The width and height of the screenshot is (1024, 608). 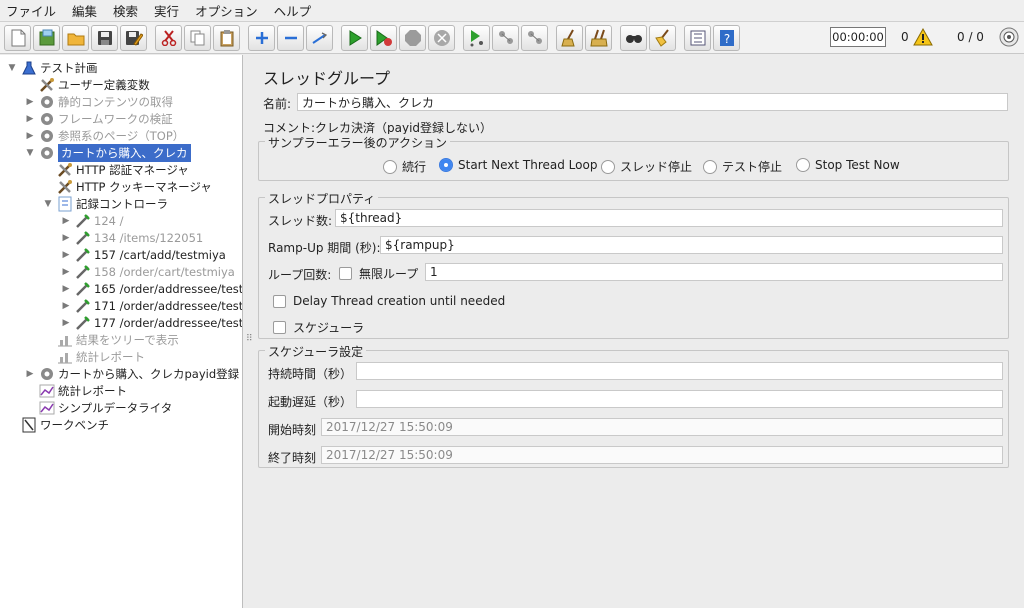 What do you see at coordinates (127, 186) in the screenshot?
I see `tree-node: HTTP クッキーマネージャ` at bounding box center [127, 186].